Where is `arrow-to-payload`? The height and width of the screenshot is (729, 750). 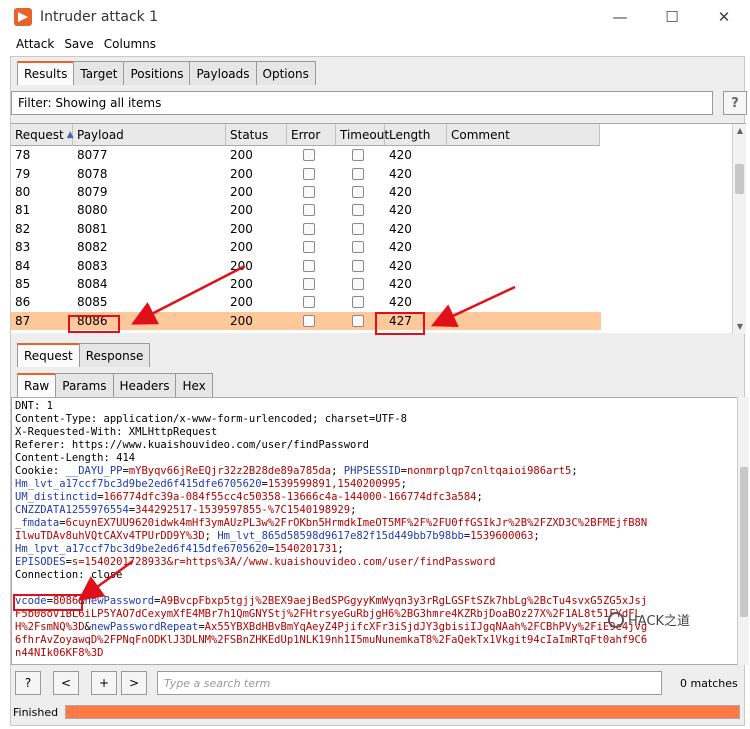
arrow-to-payload is located at coordinates (188, 294).